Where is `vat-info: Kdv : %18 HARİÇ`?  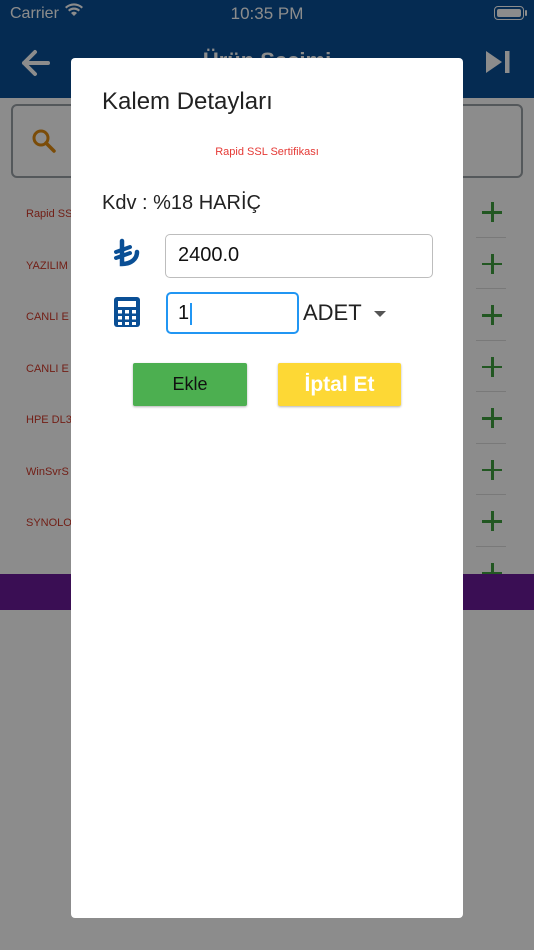 vat-info: Kdv : %18 HARİÇ is located at coordinates (181, 203).